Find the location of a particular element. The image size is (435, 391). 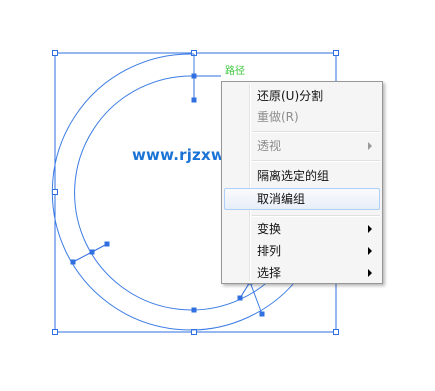

path-hint-label: 路径 is located at coordinates (235, 71).